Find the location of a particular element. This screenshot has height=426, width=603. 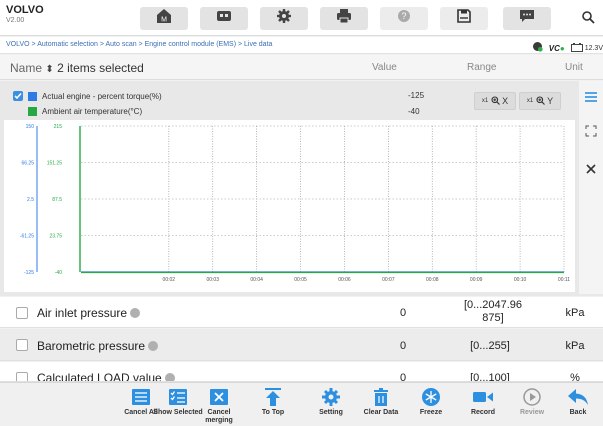

svg-text: M is located at coordinates (164, 20).